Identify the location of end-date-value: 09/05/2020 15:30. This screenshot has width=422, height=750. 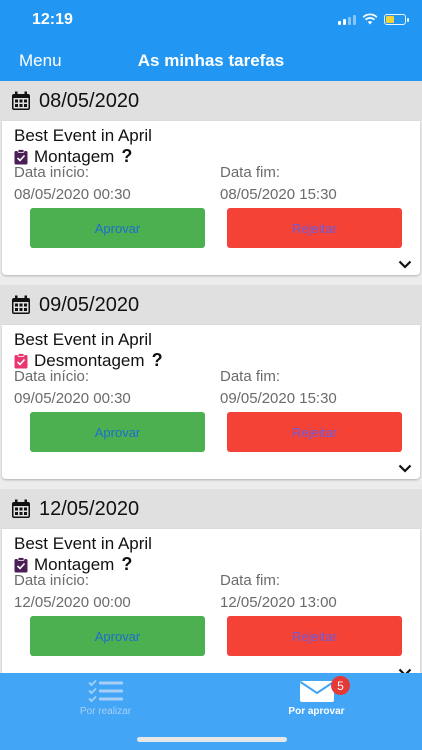
(278, 398).